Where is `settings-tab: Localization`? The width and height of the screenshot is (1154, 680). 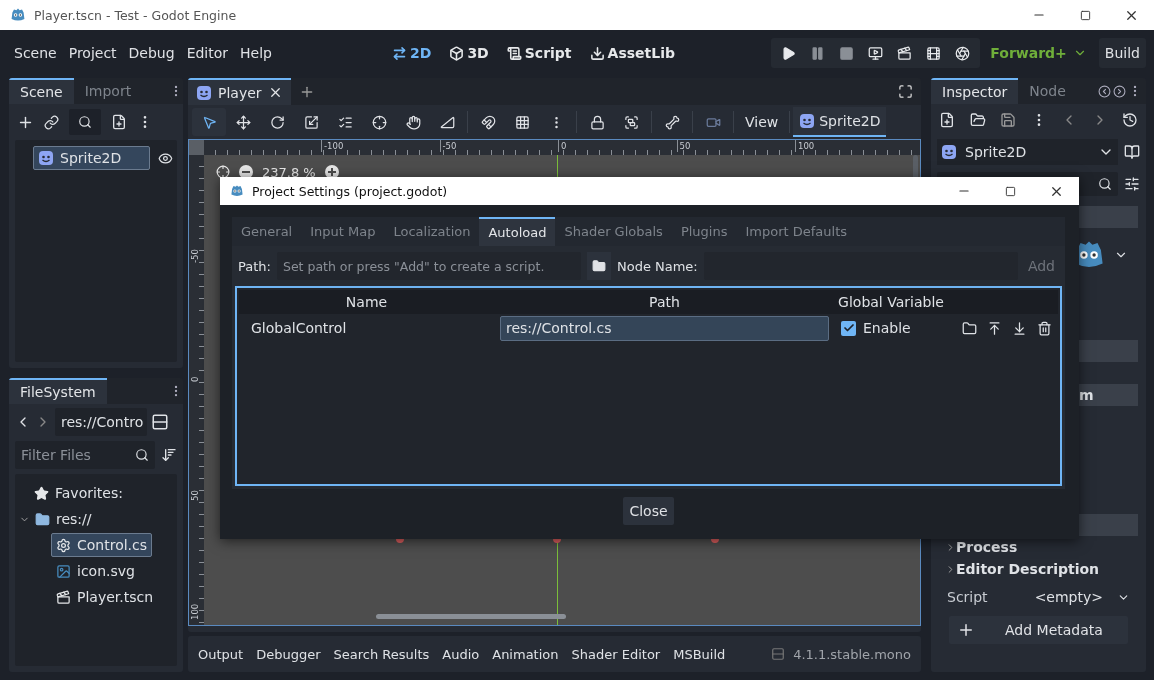
settings-tab: Localization is located at coordinates (432, 231).